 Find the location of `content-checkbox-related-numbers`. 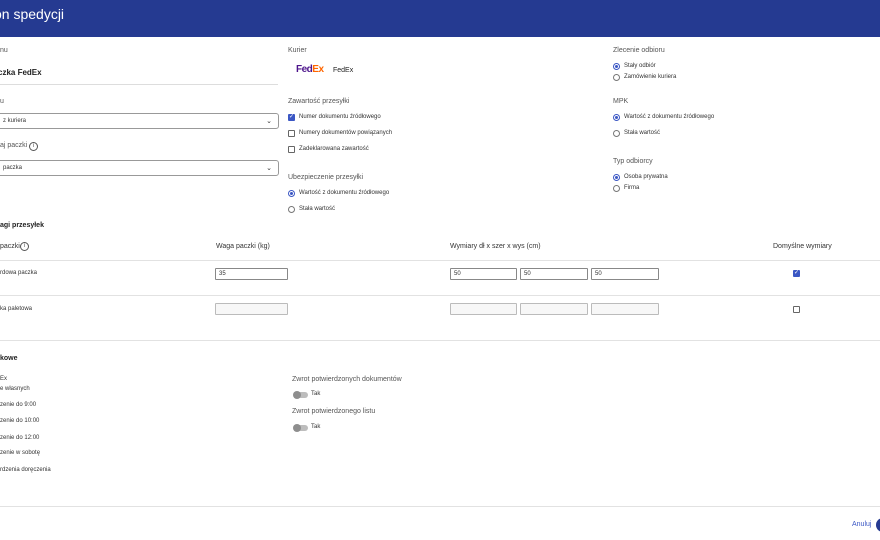

content-checkbox-related-numbers is located at coordinates (291, 133).